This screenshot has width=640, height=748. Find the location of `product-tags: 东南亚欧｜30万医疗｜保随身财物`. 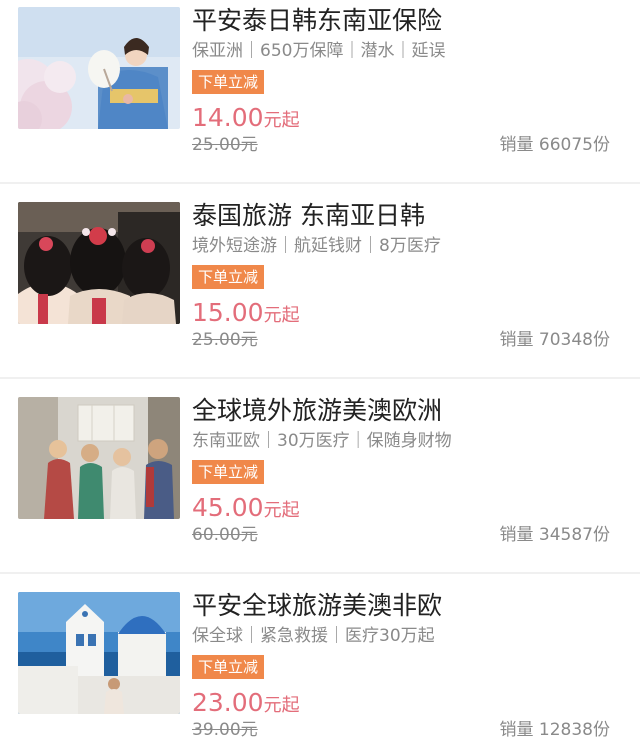

product-tags: 东南亚欧｜30万医疗｜保随身财物 is located at coordinates (322, 441).